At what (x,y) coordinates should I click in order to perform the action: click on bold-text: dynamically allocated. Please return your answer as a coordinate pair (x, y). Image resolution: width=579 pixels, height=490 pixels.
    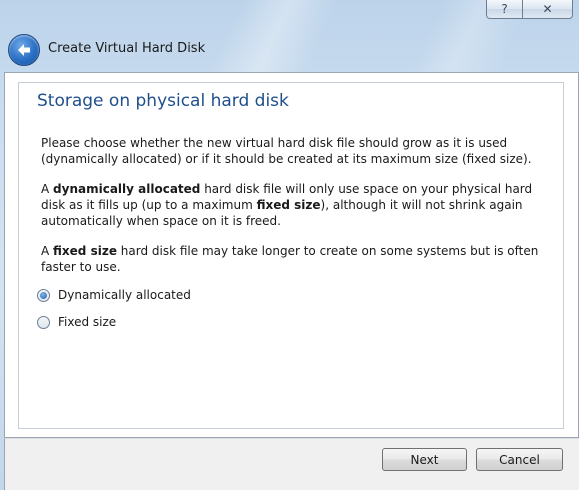
    Looking at the image, I should click on (127, 189).